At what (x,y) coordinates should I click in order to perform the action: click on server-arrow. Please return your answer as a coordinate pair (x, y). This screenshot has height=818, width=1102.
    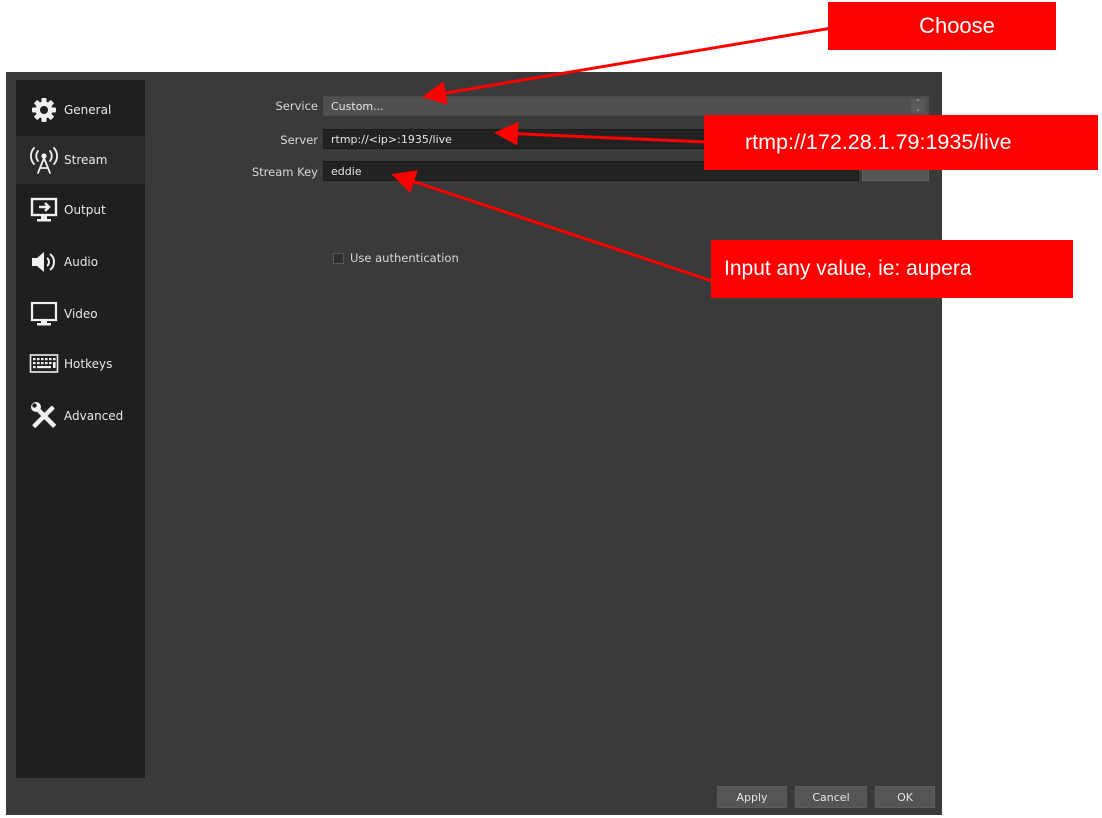
    Looking at the image, I should click on (600, 133).